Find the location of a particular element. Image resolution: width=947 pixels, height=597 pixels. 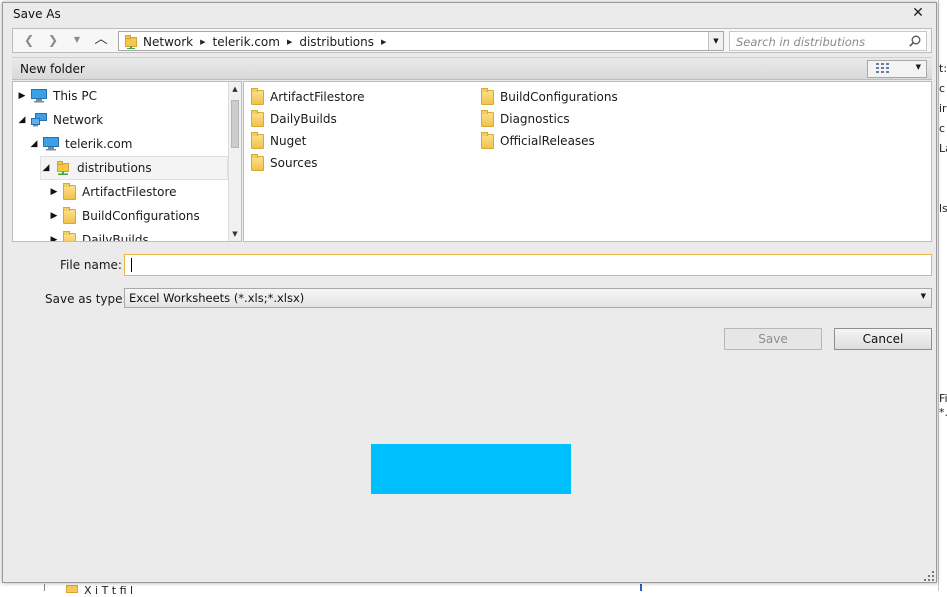

tree-item-this-pc: ▶ This PC is located at coordinates (57, 96).